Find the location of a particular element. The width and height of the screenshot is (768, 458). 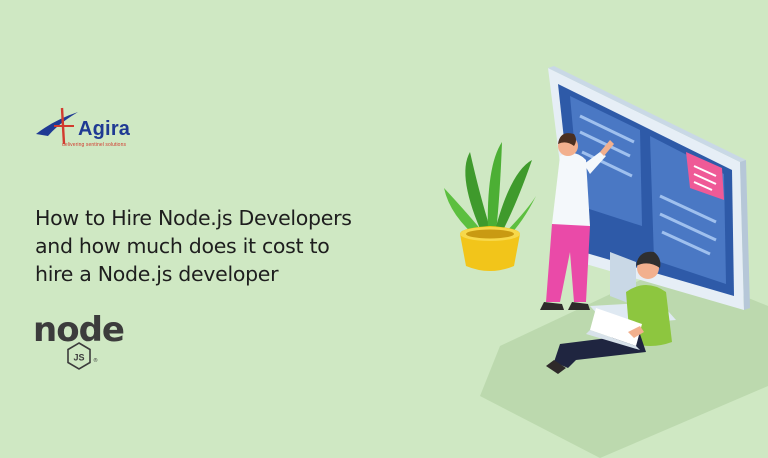

nodejs-badge-text: JS is located at coordinates (78, 358).